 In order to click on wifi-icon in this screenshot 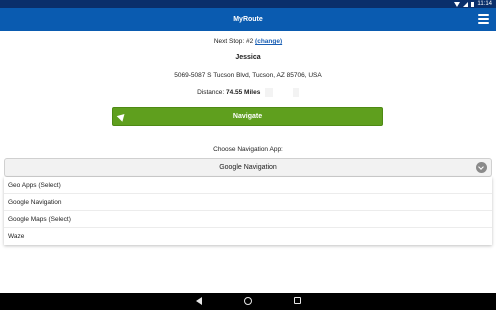, I will do `click(457, 4)`.